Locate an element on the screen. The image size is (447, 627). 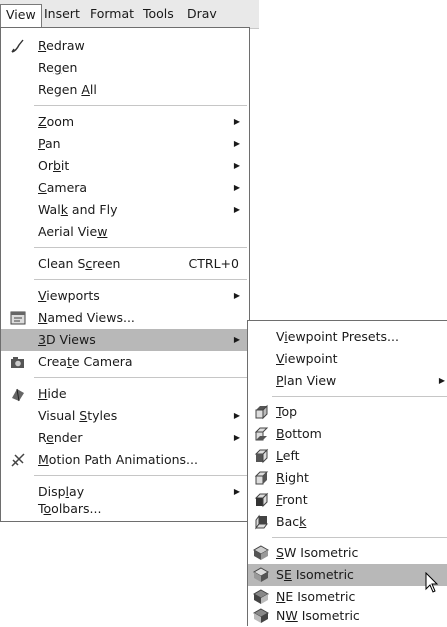
menu-item-regen-all: Regen All is located at coordinates (125, 90).